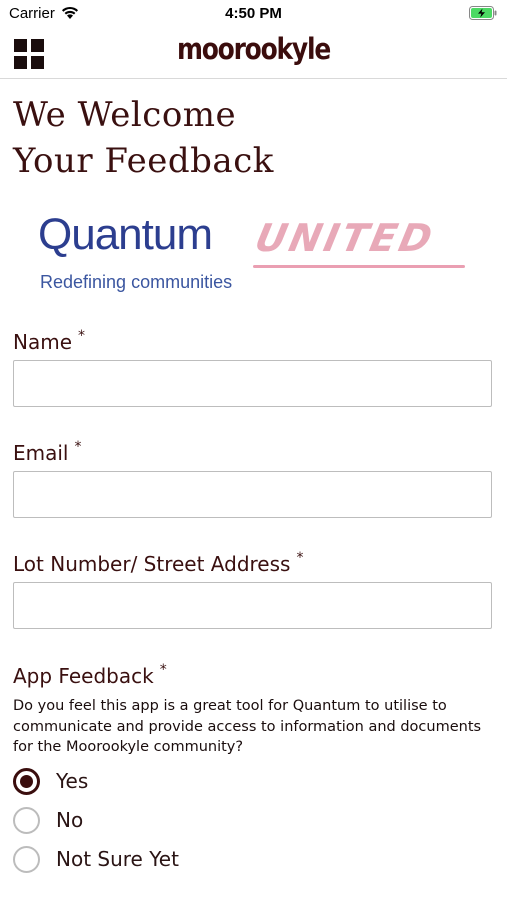  I want to click on radio-dot, so click(26, 781).